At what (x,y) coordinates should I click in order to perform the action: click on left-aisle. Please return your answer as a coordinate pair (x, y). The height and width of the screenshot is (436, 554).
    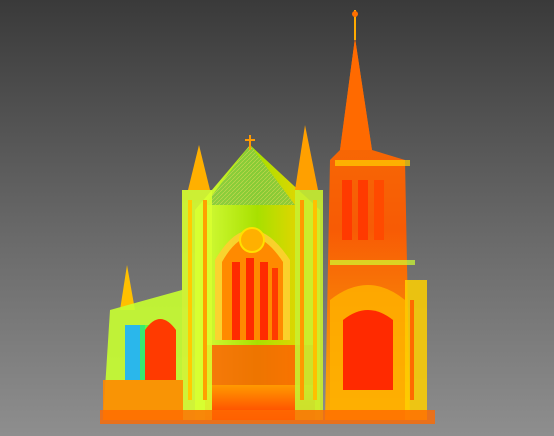
    Looking at the image, I should click on (143, 342).